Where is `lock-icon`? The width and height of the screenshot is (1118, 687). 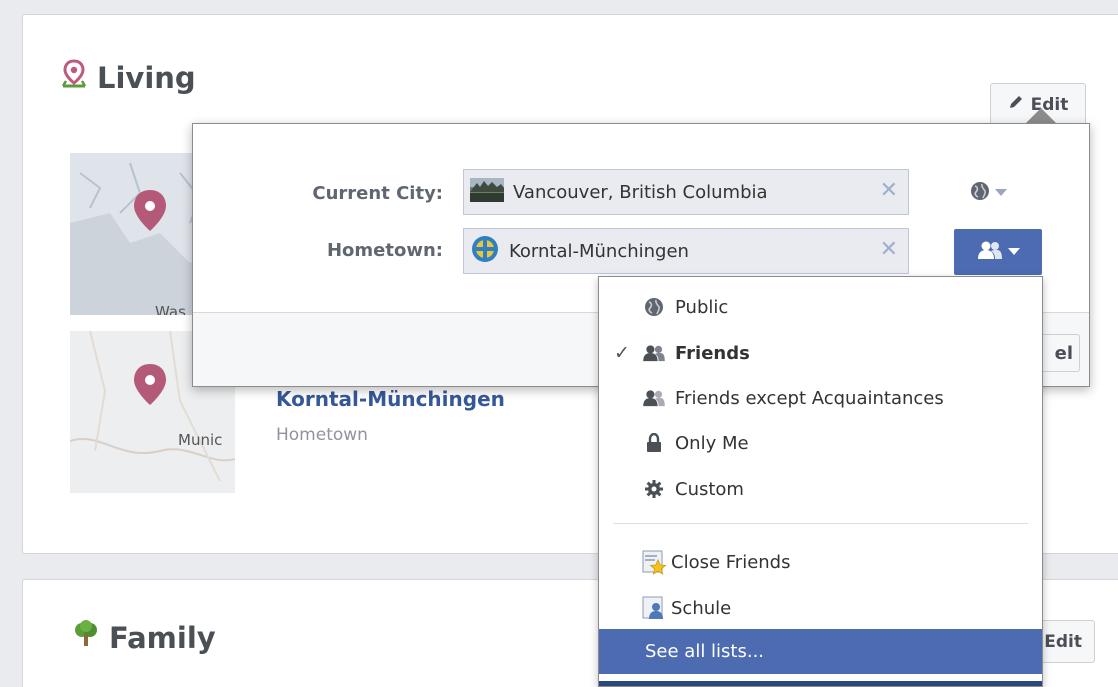 lock-icon is located at coordinates (654, 443).